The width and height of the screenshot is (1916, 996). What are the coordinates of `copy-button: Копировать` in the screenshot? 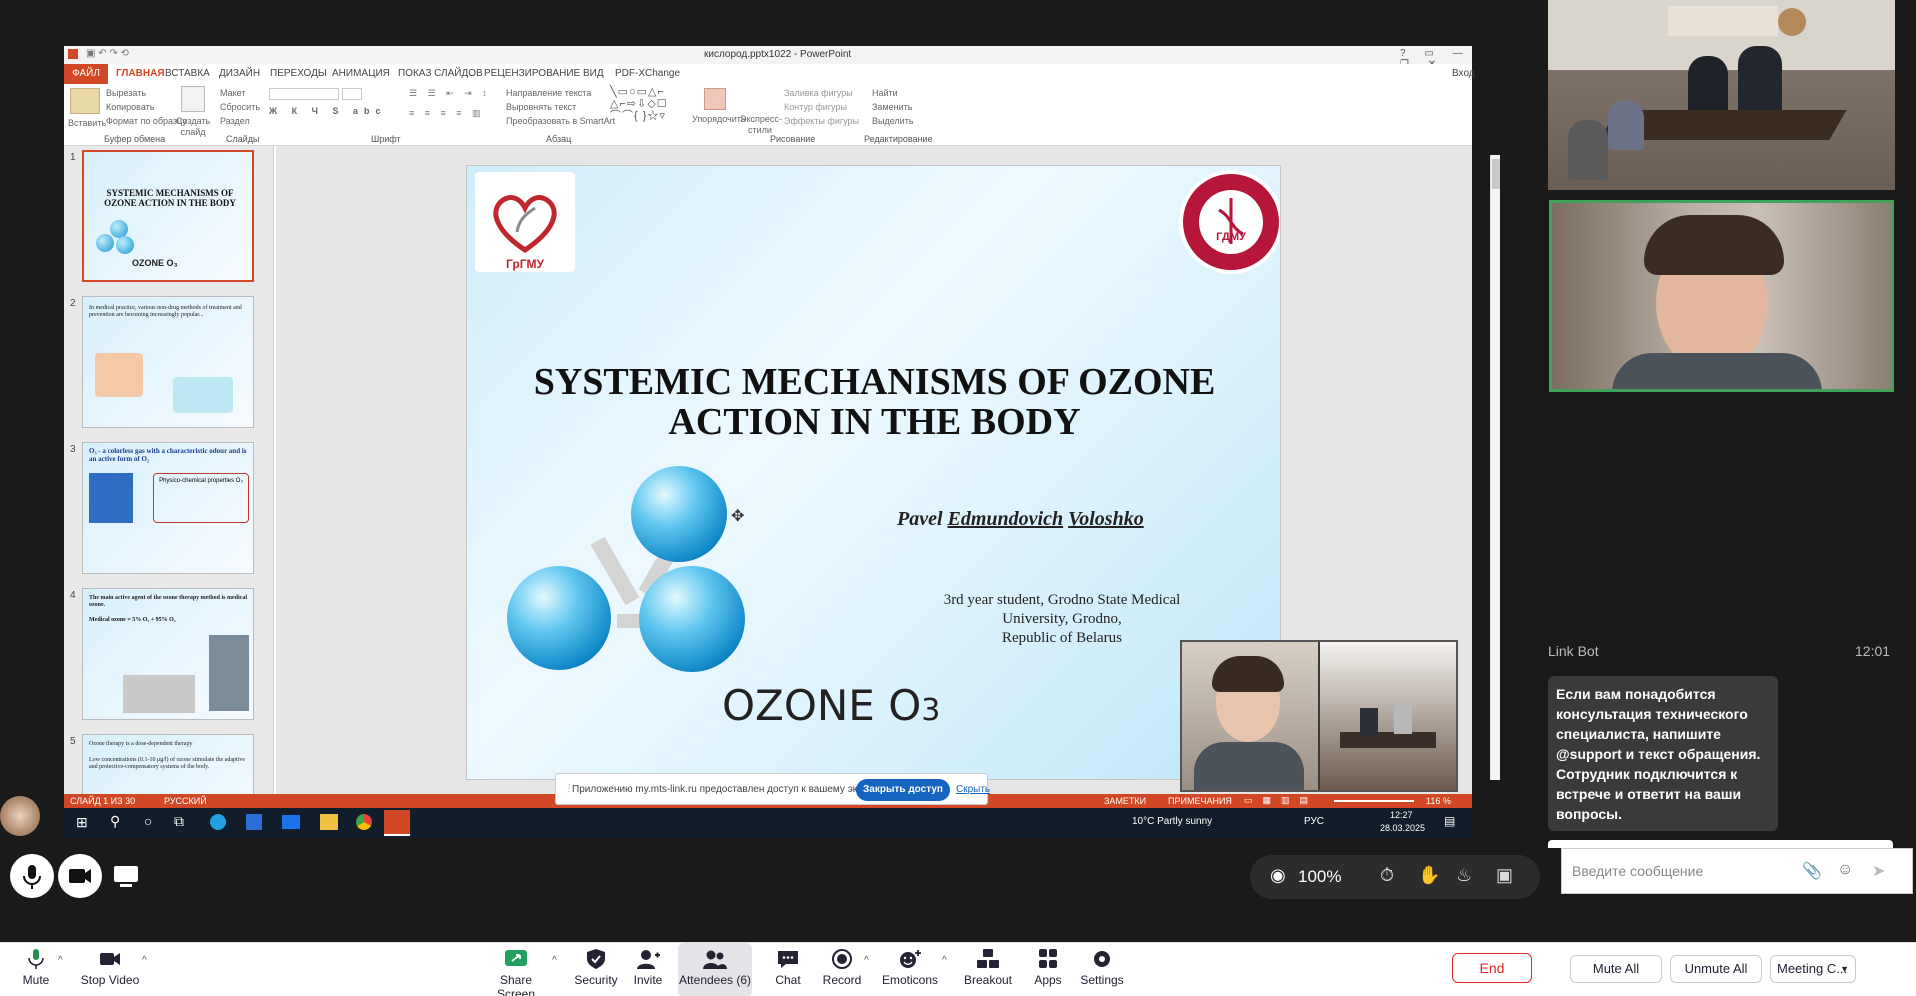 It's located at (130, 107).